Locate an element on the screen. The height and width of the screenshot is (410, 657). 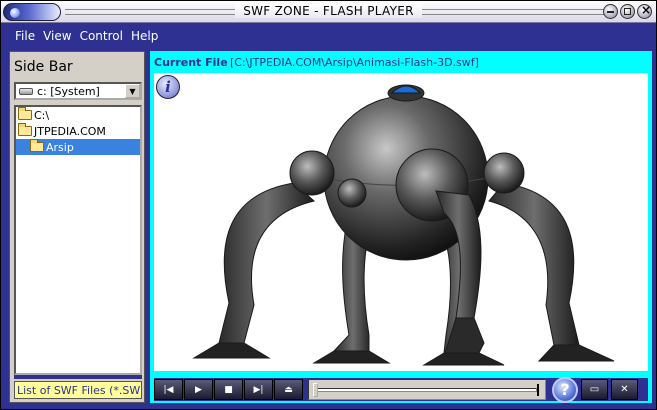
title-bar: SWF ZONE - FLASH PLAYER is located at coordinates (328, 12).